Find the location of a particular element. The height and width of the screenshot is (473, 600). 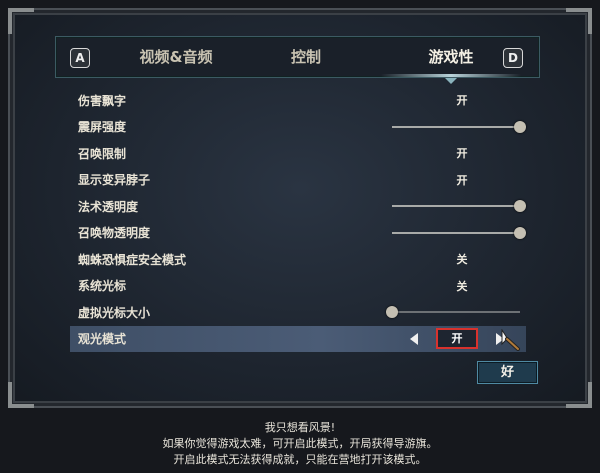

arrow-left-icon is located at coordinates (414, 338).